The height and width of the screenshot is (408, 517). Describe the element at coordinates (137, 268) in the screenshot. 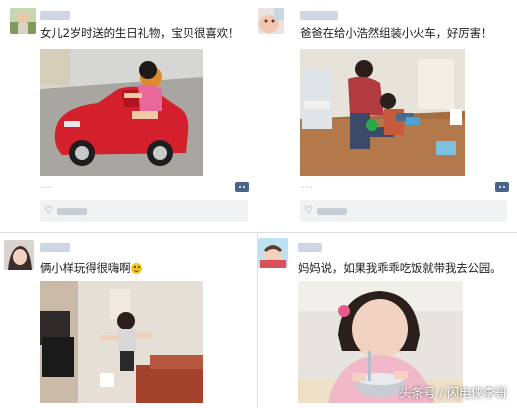

I see `smile-emoji-icon` at that location.